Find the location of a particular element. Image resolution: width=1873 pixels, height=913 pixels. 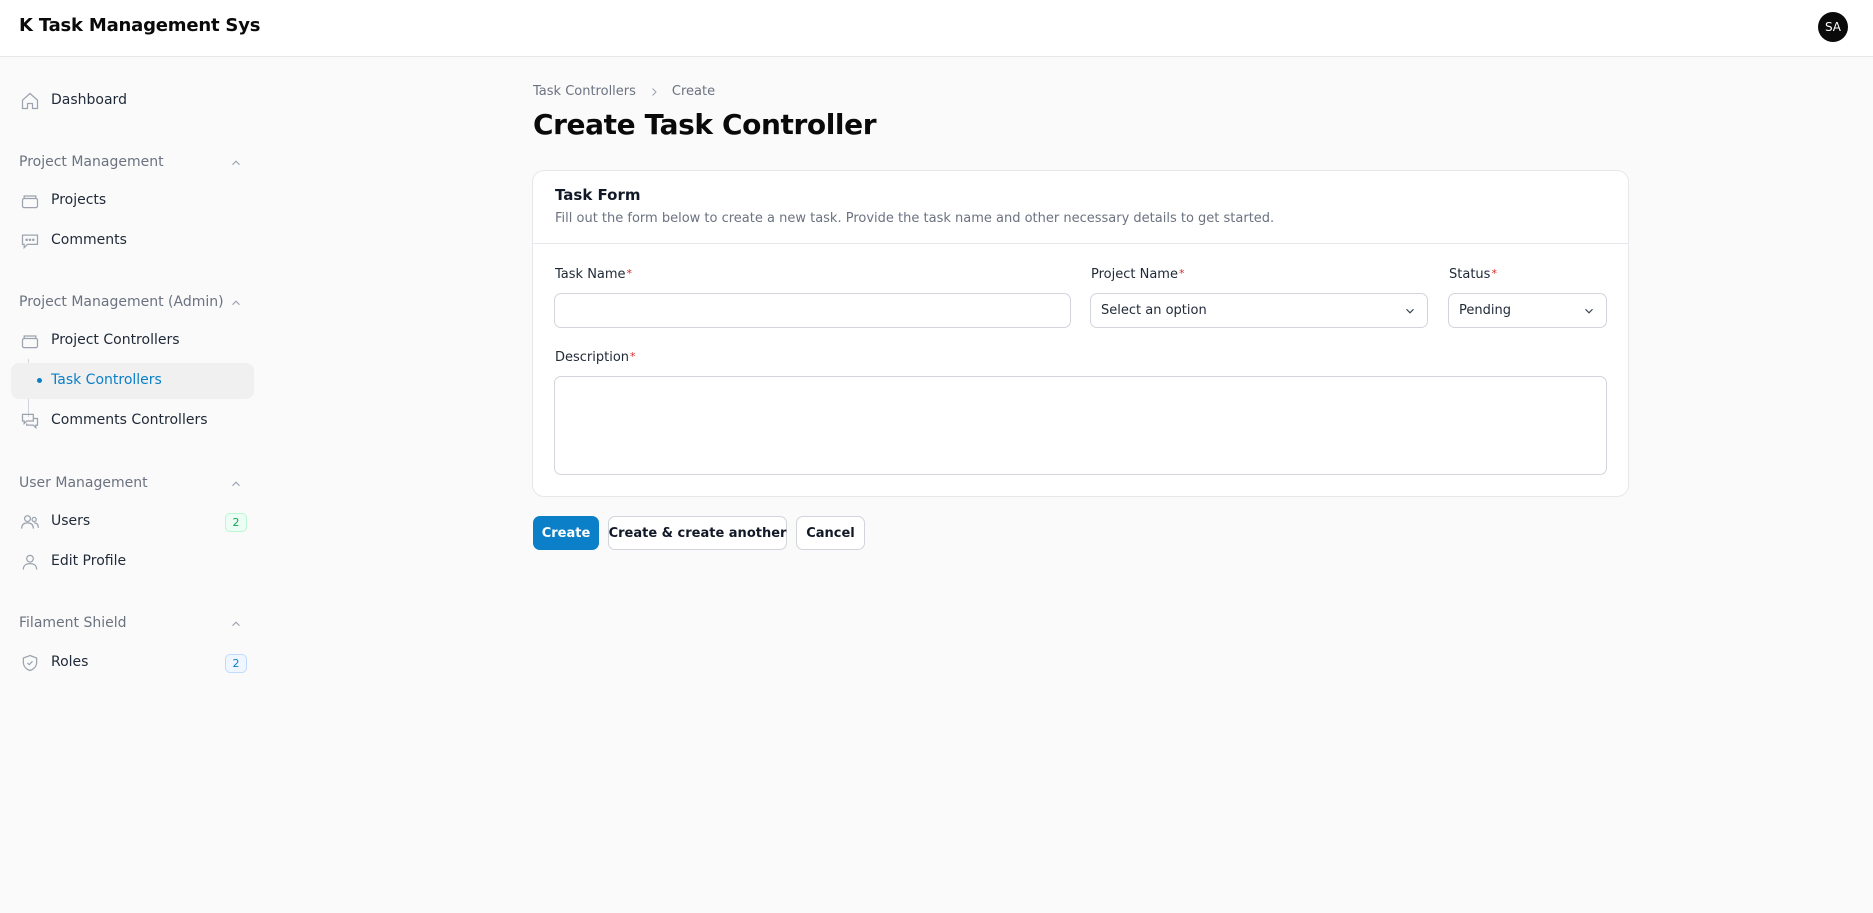

page-title: Create Task Controller is located at coordinates (705, 124).